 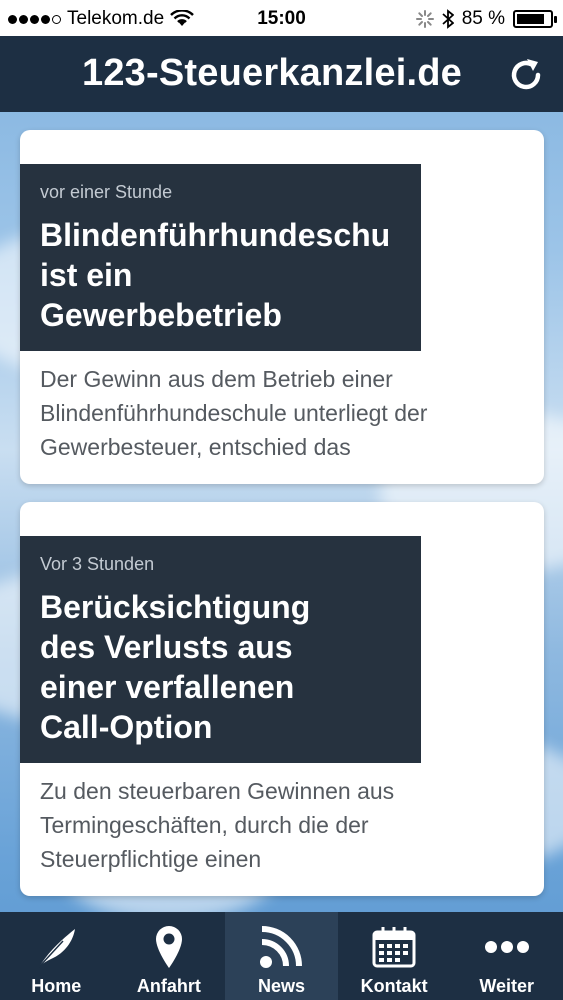 What do you see at coordinates (116, 18) in the screenshot?
I see `carrier-name: Telekom.de` at bounding box center [116, 18].